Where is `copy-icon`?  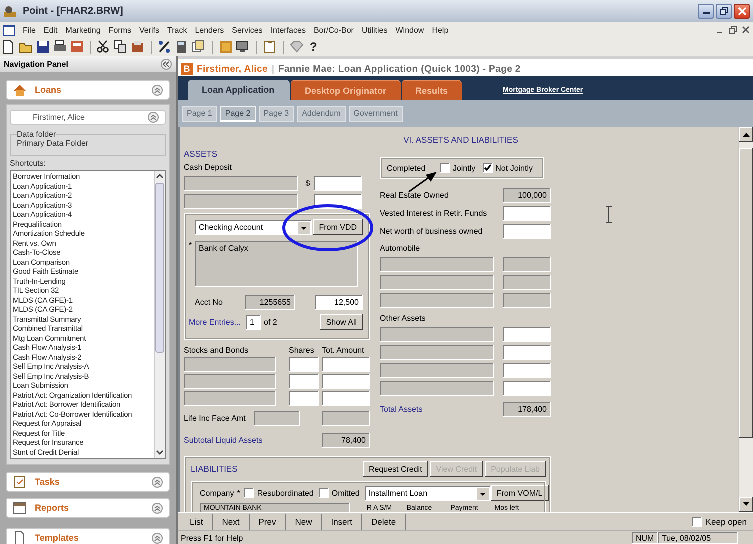
copy-icon is located at coordinates (121, 47).